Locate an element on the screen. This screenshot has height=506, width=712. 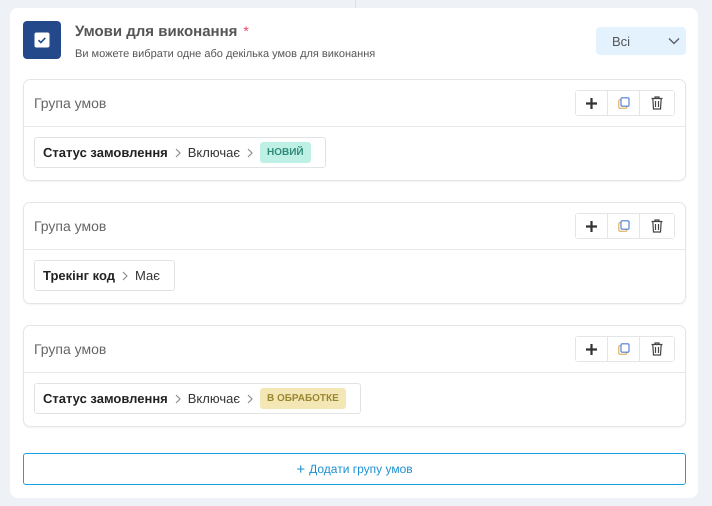
condition-chip: Статус замовлення Включає НОВИЙ is located at coordinates (180, 152).